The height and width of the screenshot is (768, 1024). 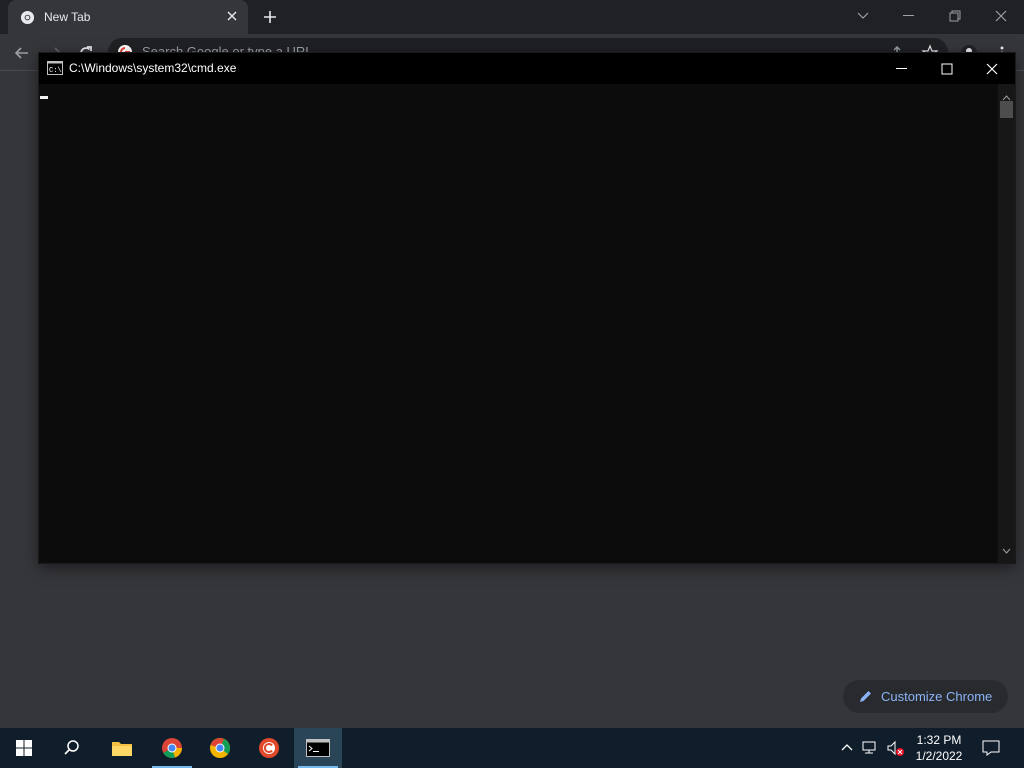 I want to click on taskbar-chrome, so click(x=172, y=748).